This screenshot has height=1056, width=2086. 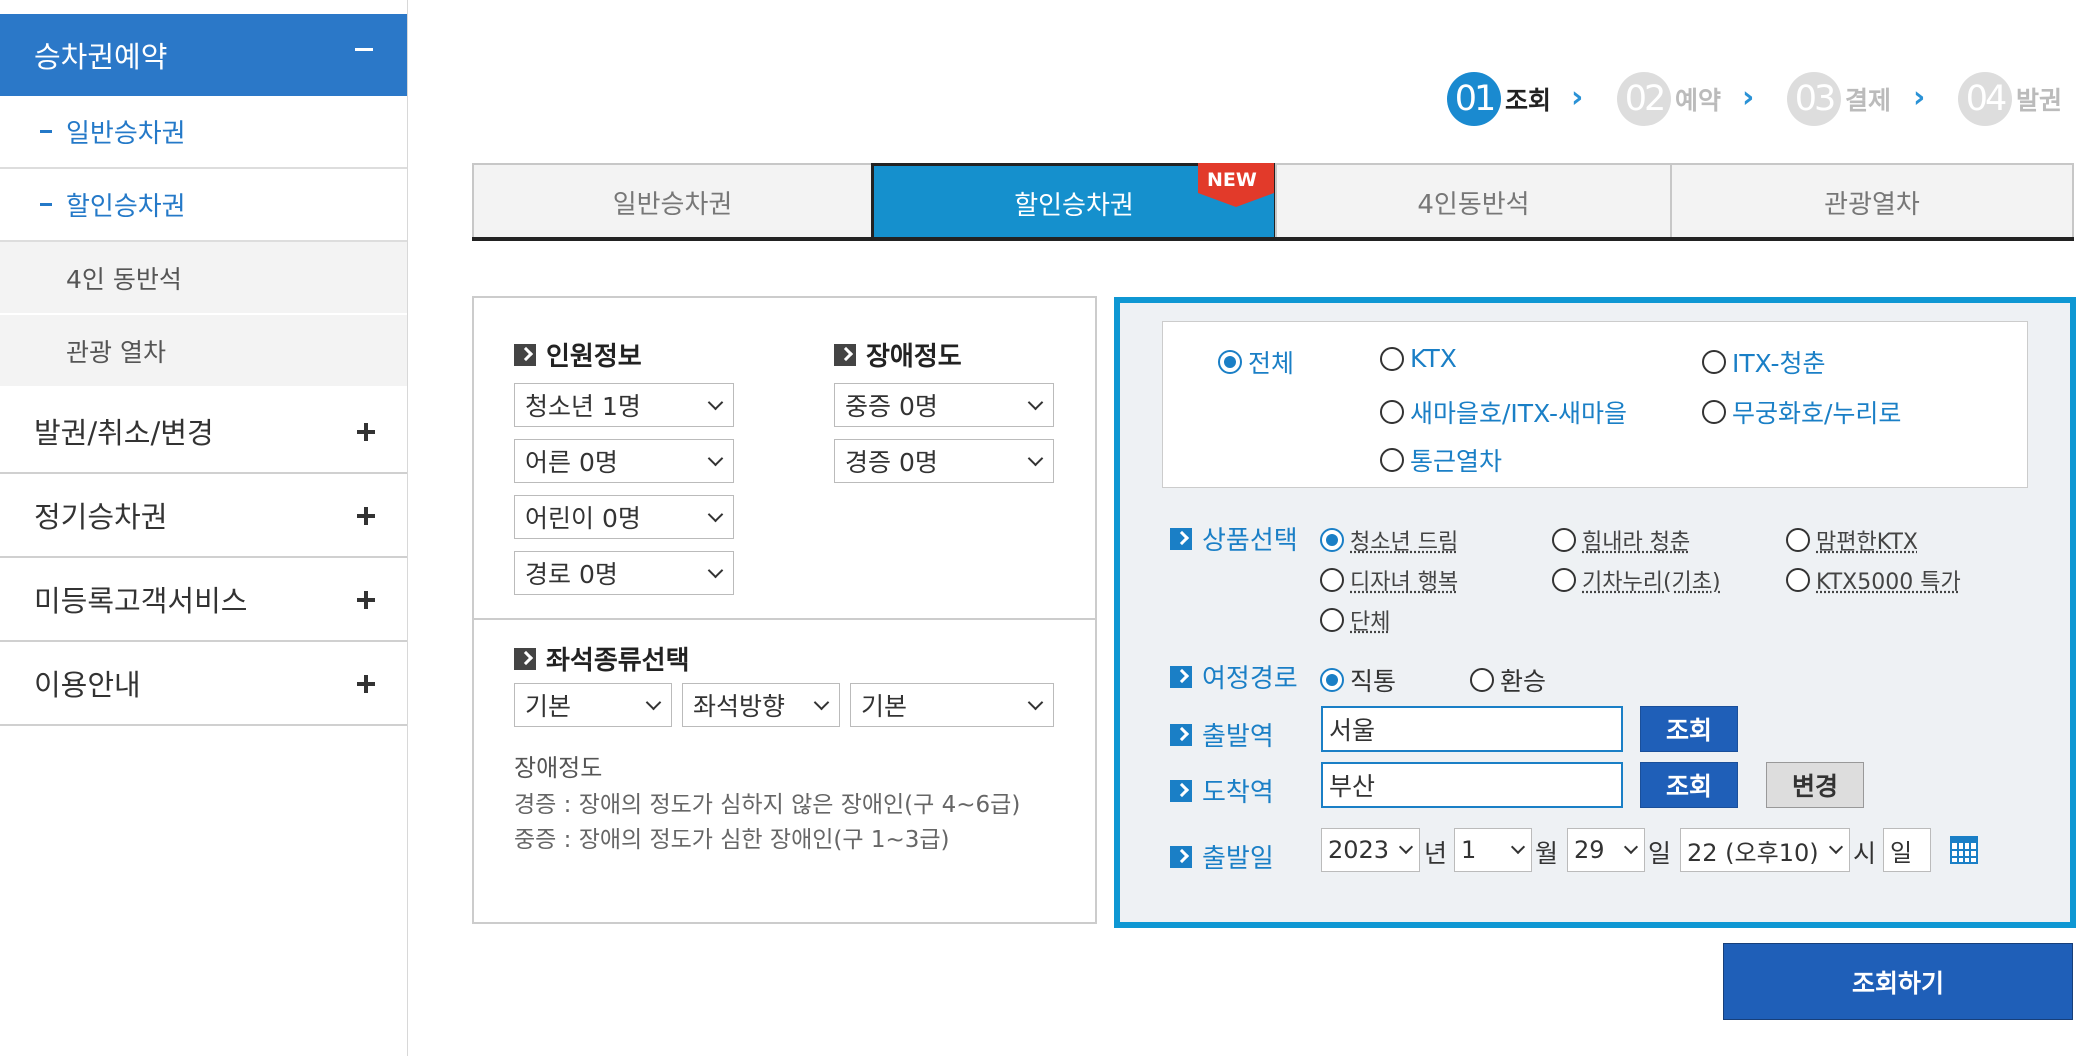 What do you see at coordinates (203, 205) in the screenshot?
I see `sidebar-item-discount-ticket: 할인승차권` at bounding box center [203, 205].